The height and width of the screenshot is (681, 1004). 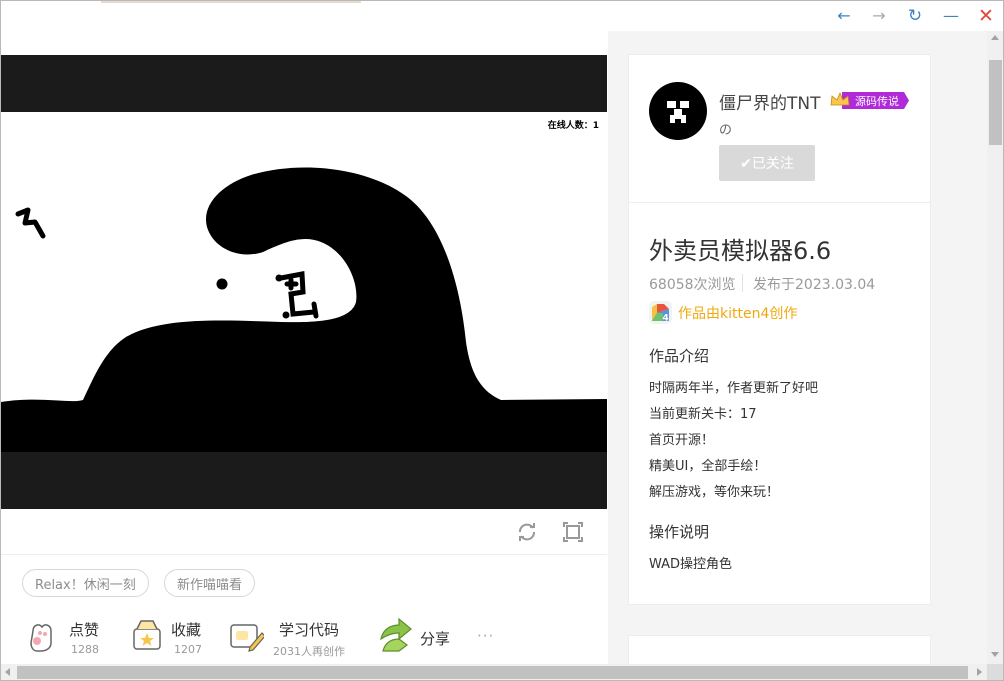 What do you see at coordinates (573, 126) in the screenshot?
I see `online-count: 在线人数：1` at bounding box center [573, 126].